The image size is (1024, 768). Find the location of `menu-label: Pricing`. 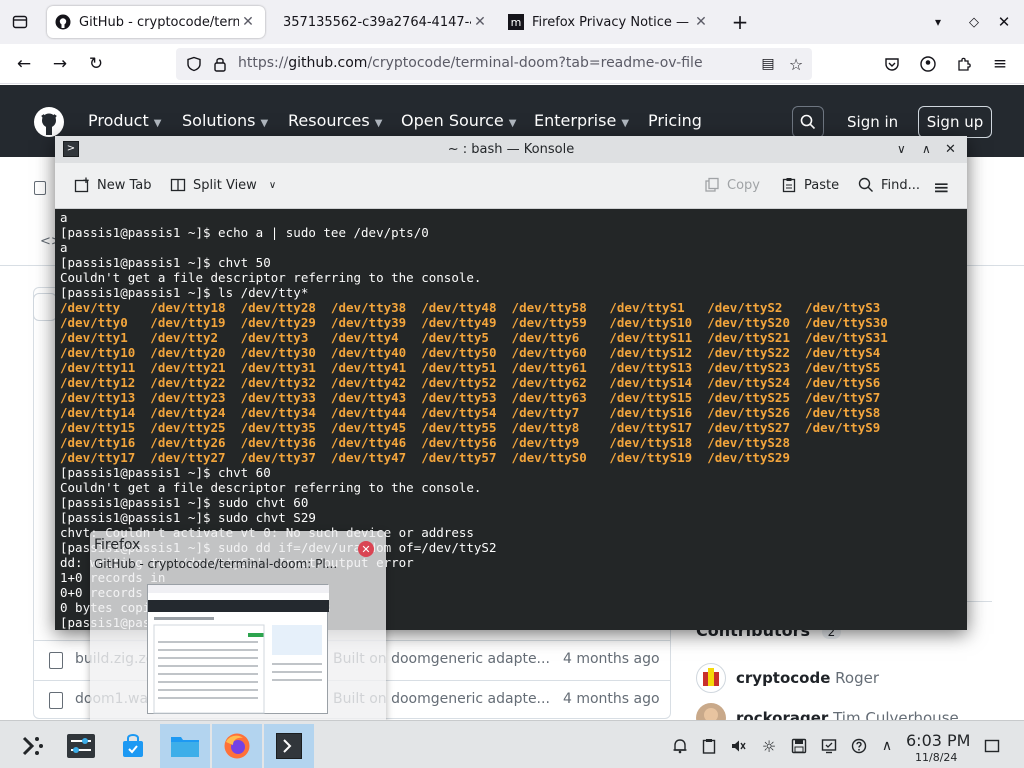

menu-label: Pricing is located at coordinates (675, 120).